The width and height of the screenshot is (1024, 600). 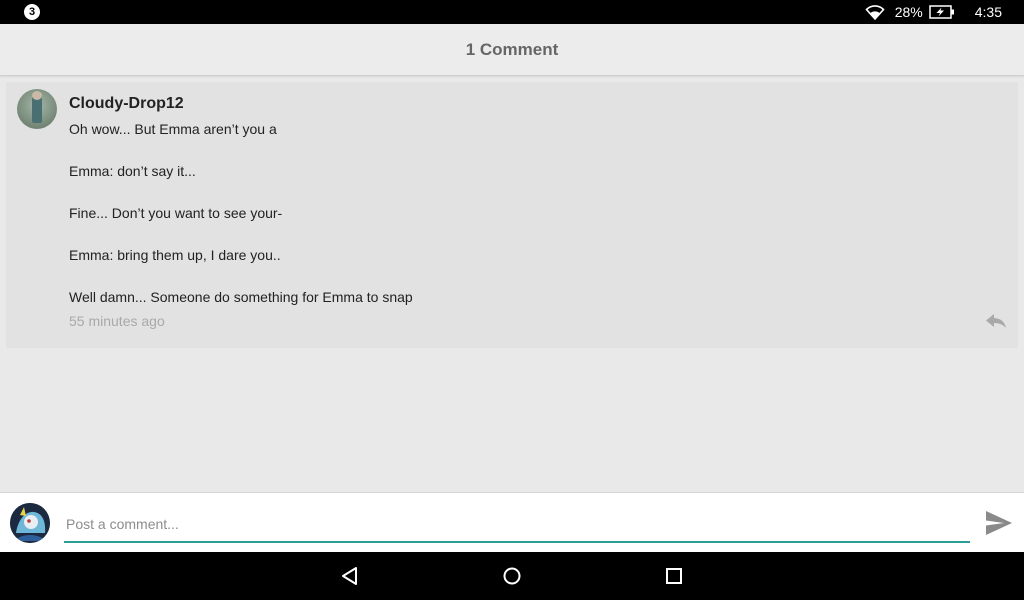 I want to click on comments-header: 1 Comment, so click(x=512, y=50).